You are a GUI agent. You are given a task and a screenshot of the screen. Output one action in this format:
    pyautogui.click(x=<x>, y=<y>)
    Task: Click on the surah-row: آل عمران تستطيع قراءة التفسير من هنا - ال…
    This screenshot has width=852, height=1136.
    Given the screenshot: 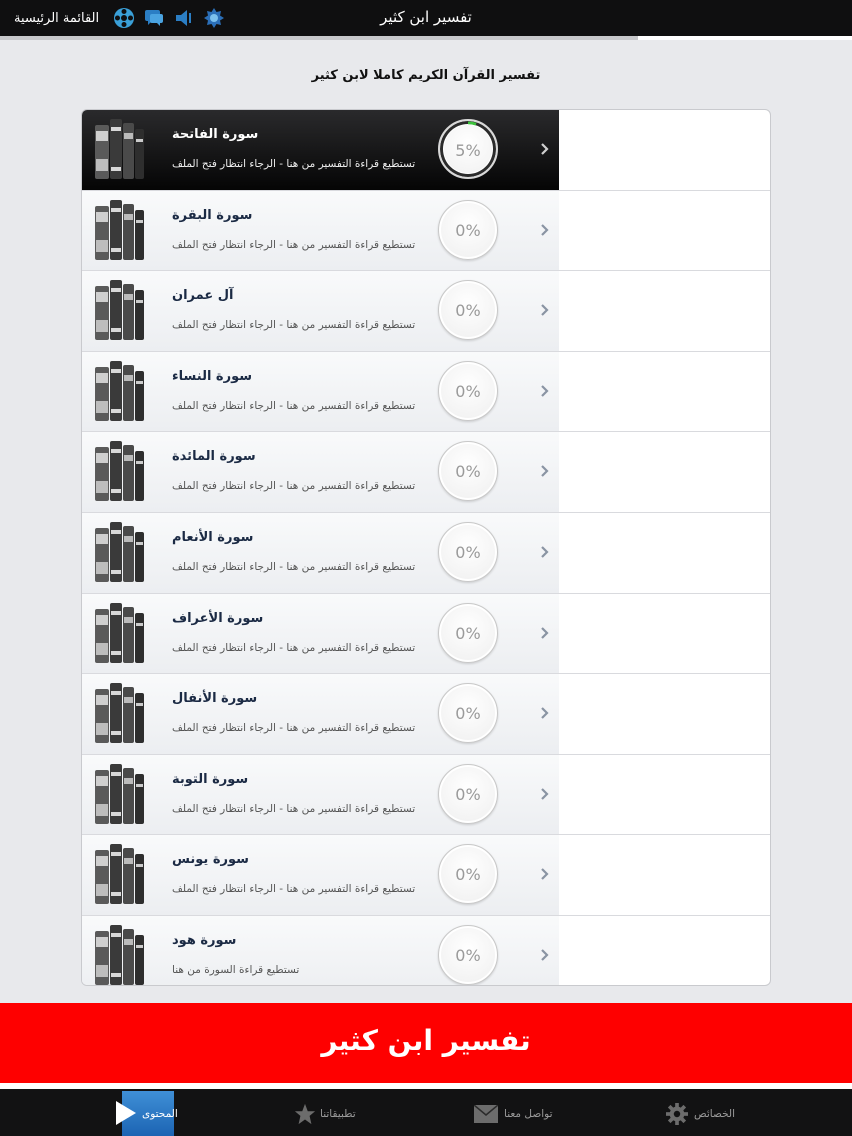 What is the action you would take?
    pyautogui.click(x=426, y=311)
    